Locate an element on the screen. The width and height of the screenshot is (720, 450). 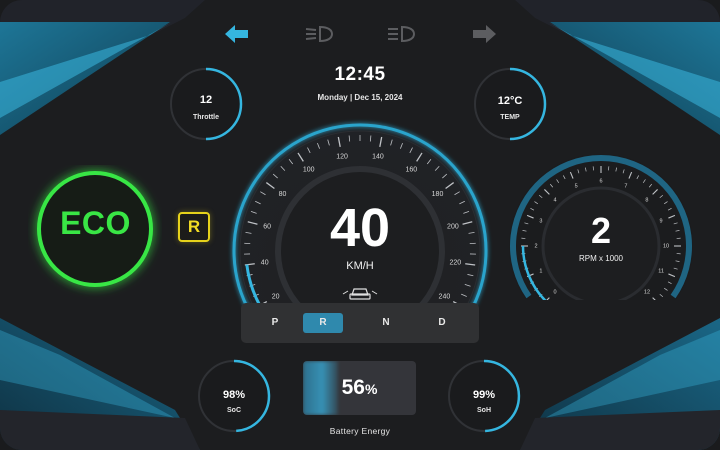
low-beam-headlight-icon is located at coordinates (319, 34).